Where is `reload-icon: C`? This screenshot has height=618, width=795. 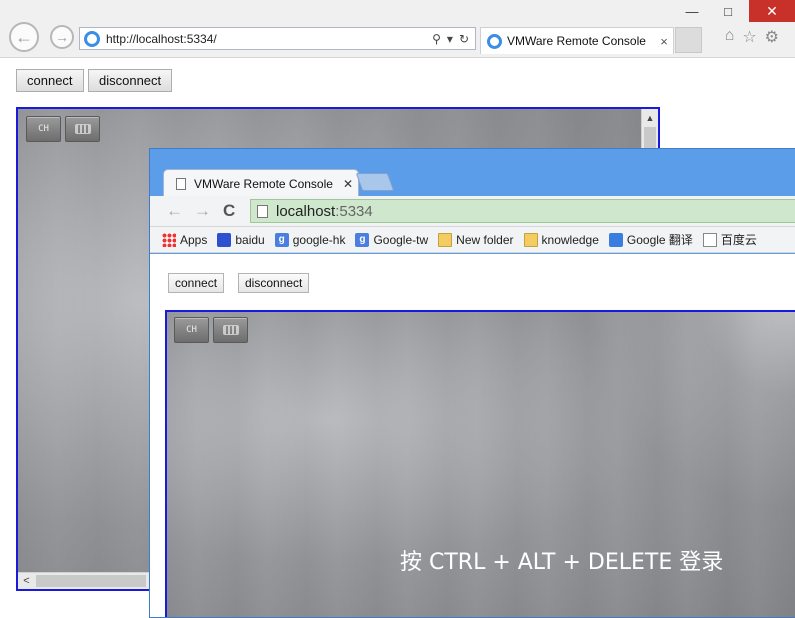 reload-icon: C is located at coordinates (229, 211).